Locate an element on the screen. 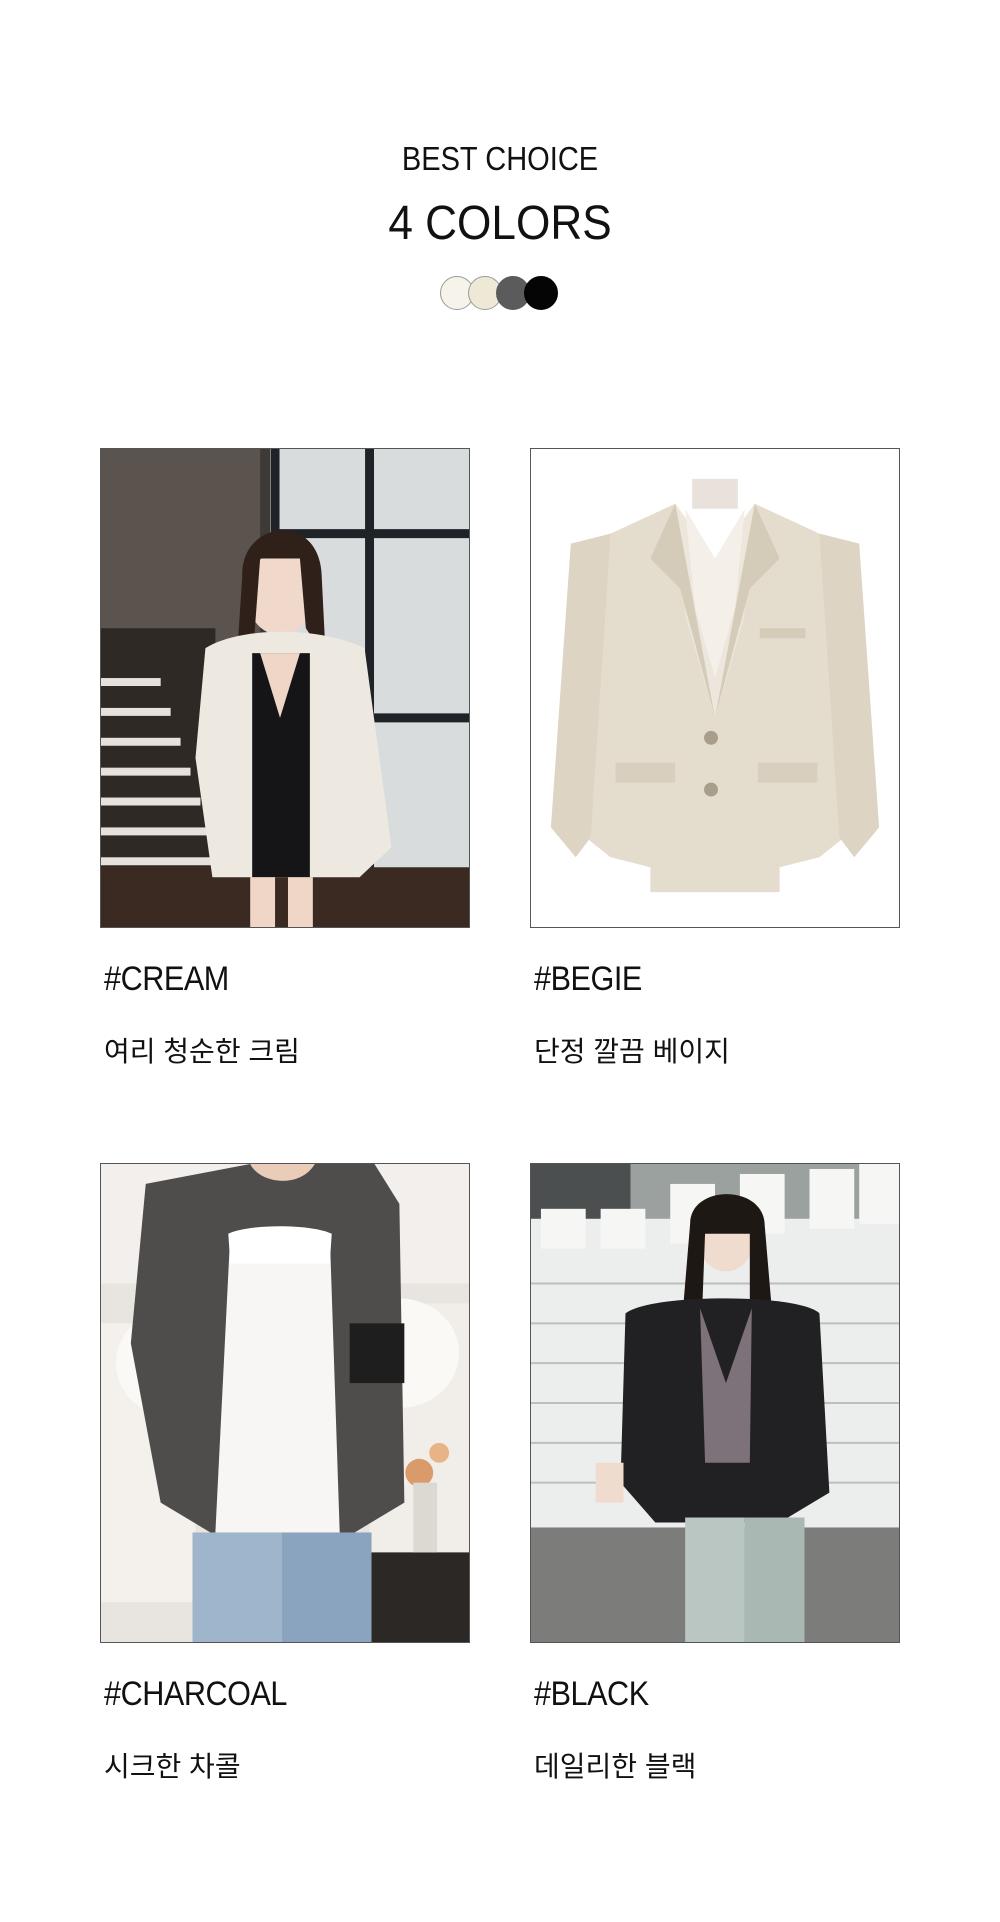  swatch-black is located at coordinates (541, 293).